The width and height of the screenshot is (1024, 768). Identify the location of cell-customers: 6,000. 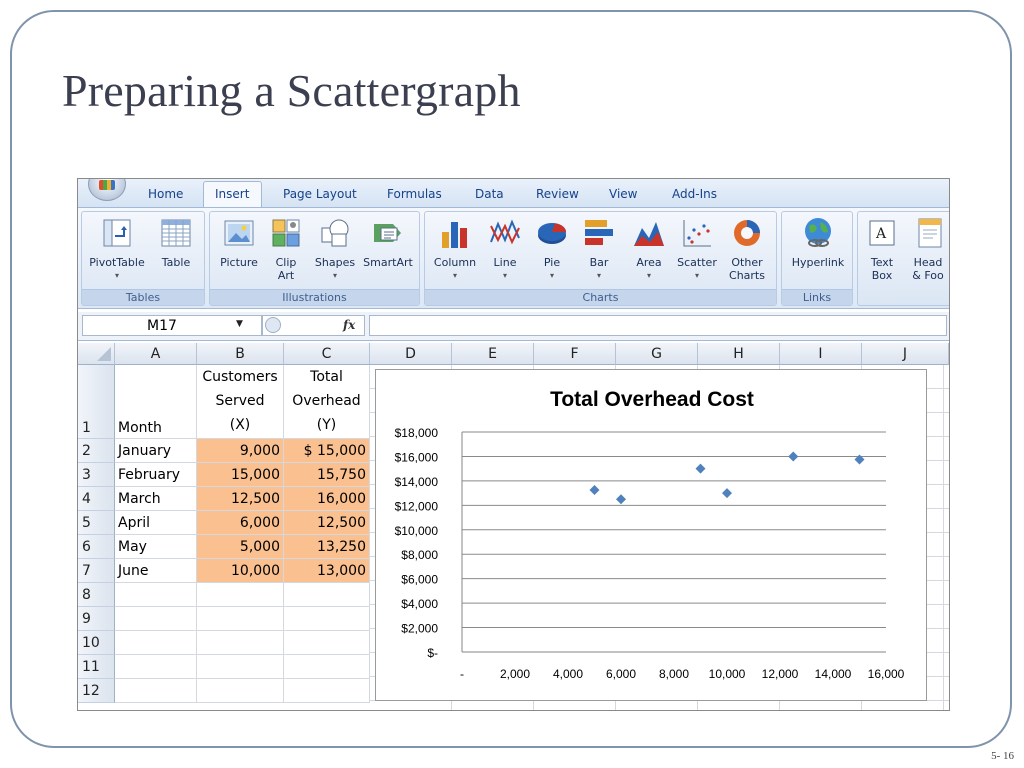
(240, 523).